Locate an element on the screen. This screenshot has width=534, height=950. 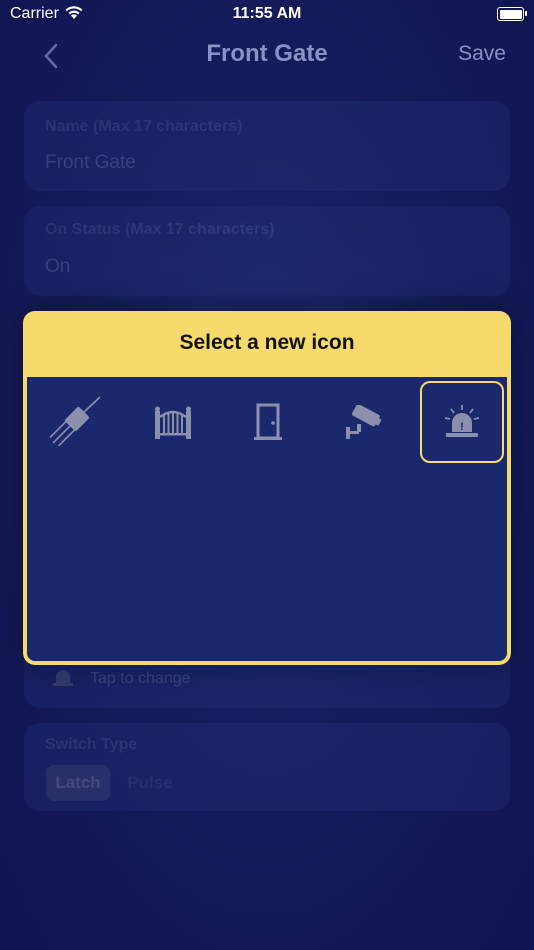
siren-alarm-icon: ! is located at coordinates (462, 421).